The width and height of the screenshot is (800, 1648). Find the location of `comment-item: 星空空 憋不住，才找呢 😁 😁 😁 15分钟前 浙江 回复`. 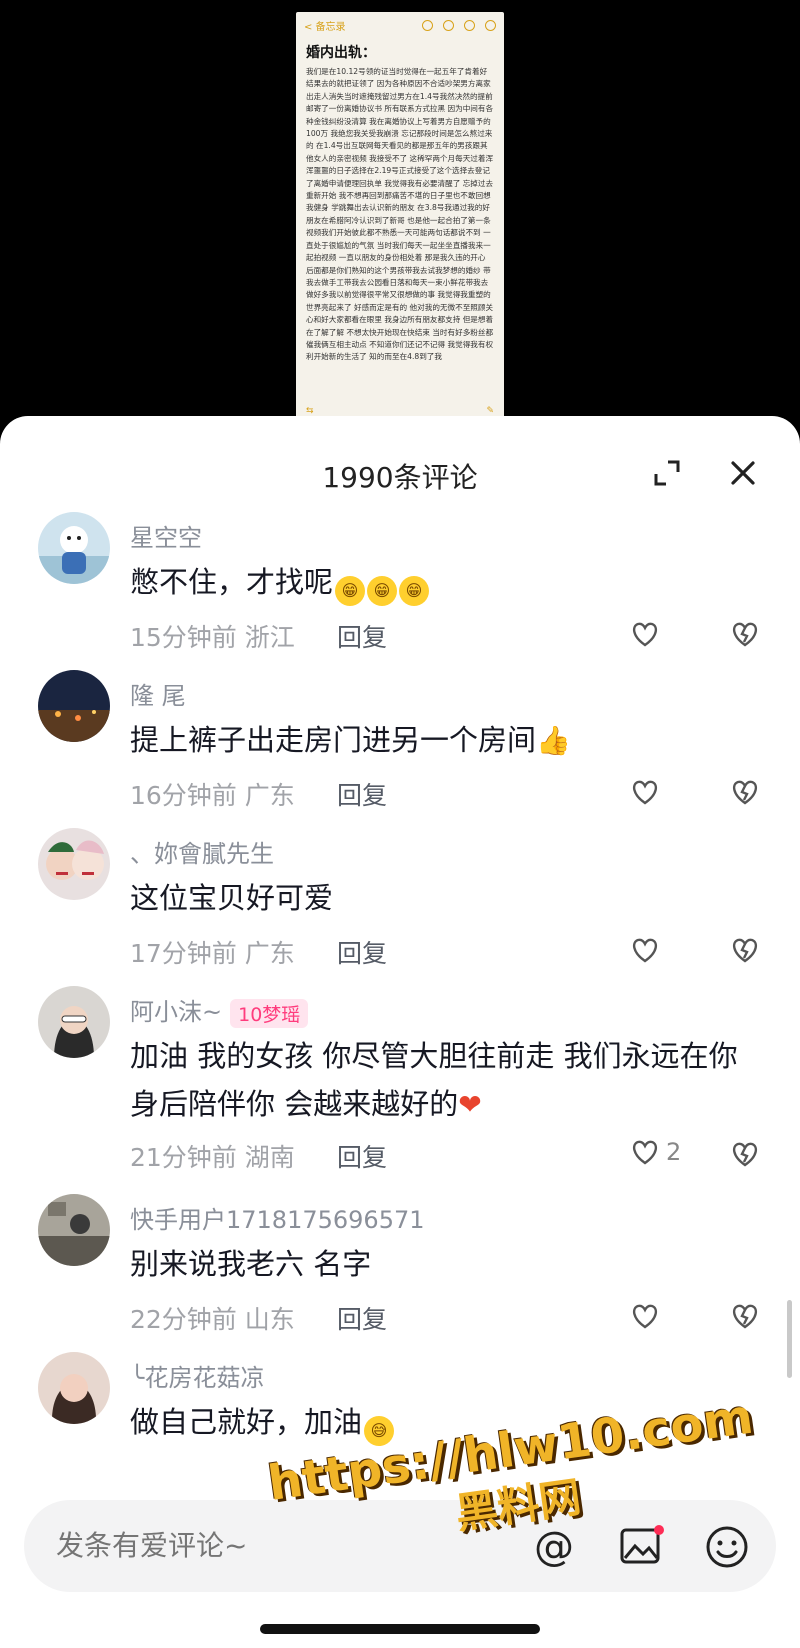

comment-item: 星空空 憋不住，才找呢 😁 😁 😁 15分钟前 浙江 回复 is located at coordinates (400, 587).